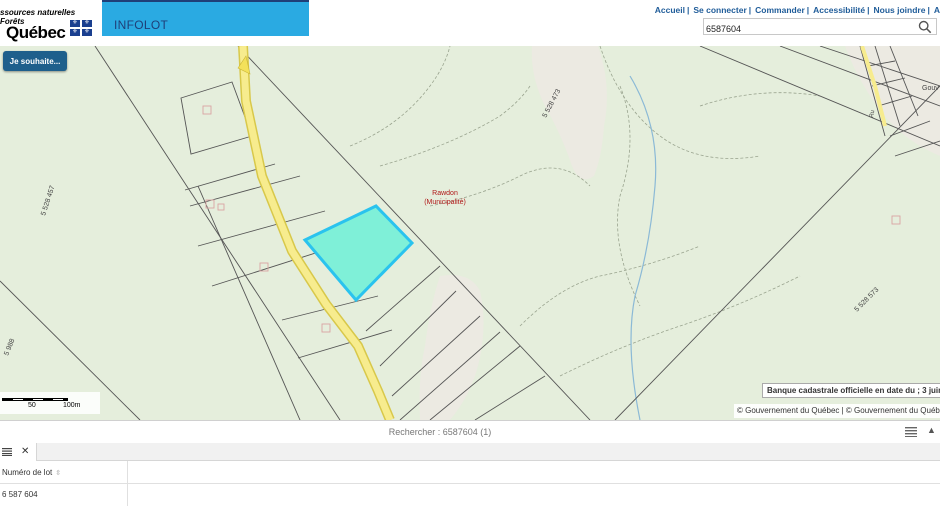  I want to click on quebec-logo: ssources naturelles Forêts Québec ⚜ ⚜ ⚜ ⚜, so click(50, 24).